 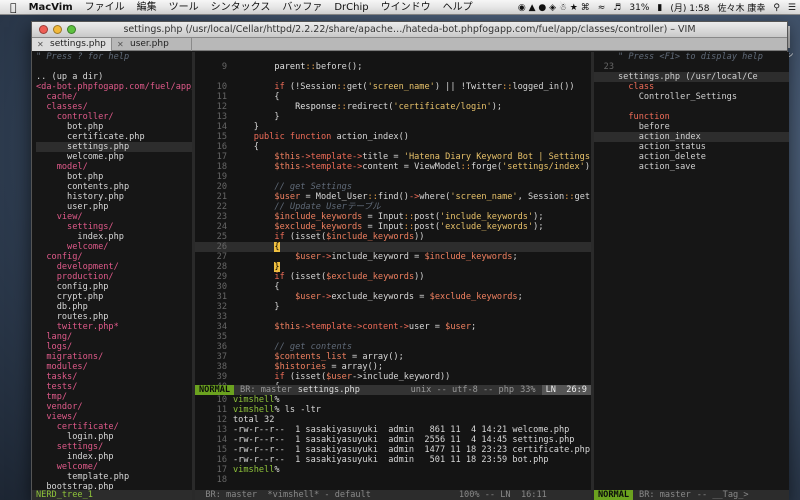 What do you see at coordinates (114, 397) in the screenshot?
I see `tree-item: tmp/` at bounding box center [114, 397].